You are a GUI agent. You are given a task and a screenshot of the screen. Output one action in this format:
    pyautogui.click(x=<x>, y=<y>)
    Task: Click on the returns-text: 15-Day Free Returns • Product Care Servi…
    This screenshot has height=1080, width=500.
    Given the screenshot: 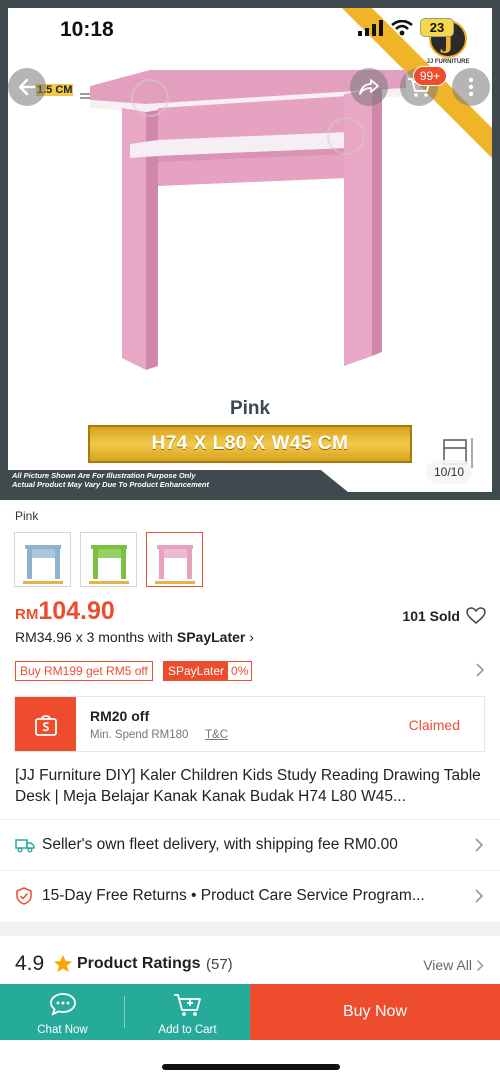 What is the action you would take?
    pyautogui.click(x=233, y=895)
    